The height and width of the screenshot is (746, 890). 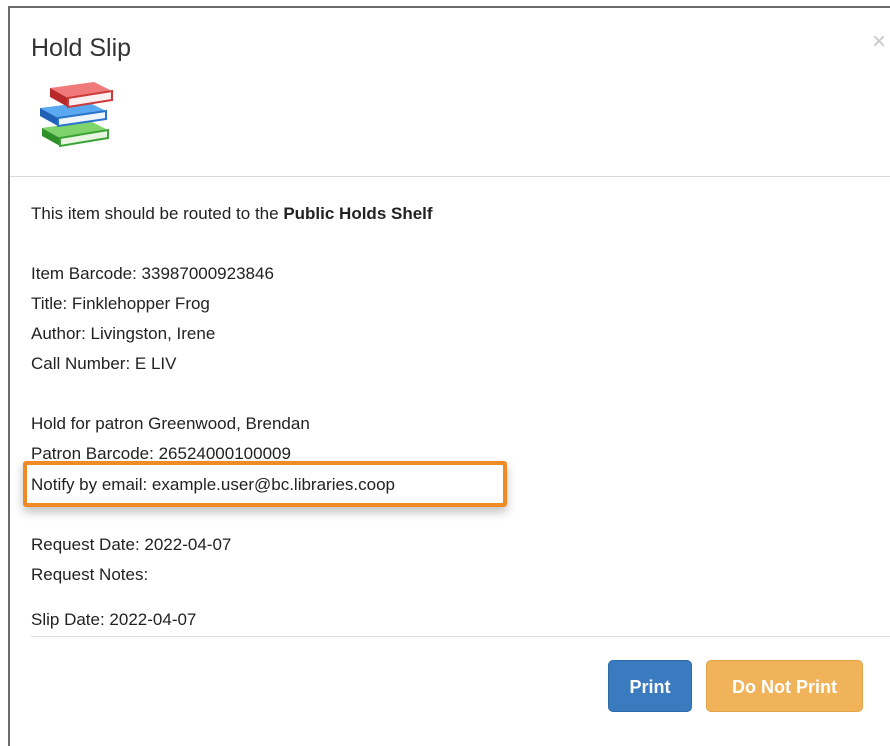 What do you see at coordinates (879, 42) in the screenshot?
I see `close-icon: ×` at bounding box center [879, 42].